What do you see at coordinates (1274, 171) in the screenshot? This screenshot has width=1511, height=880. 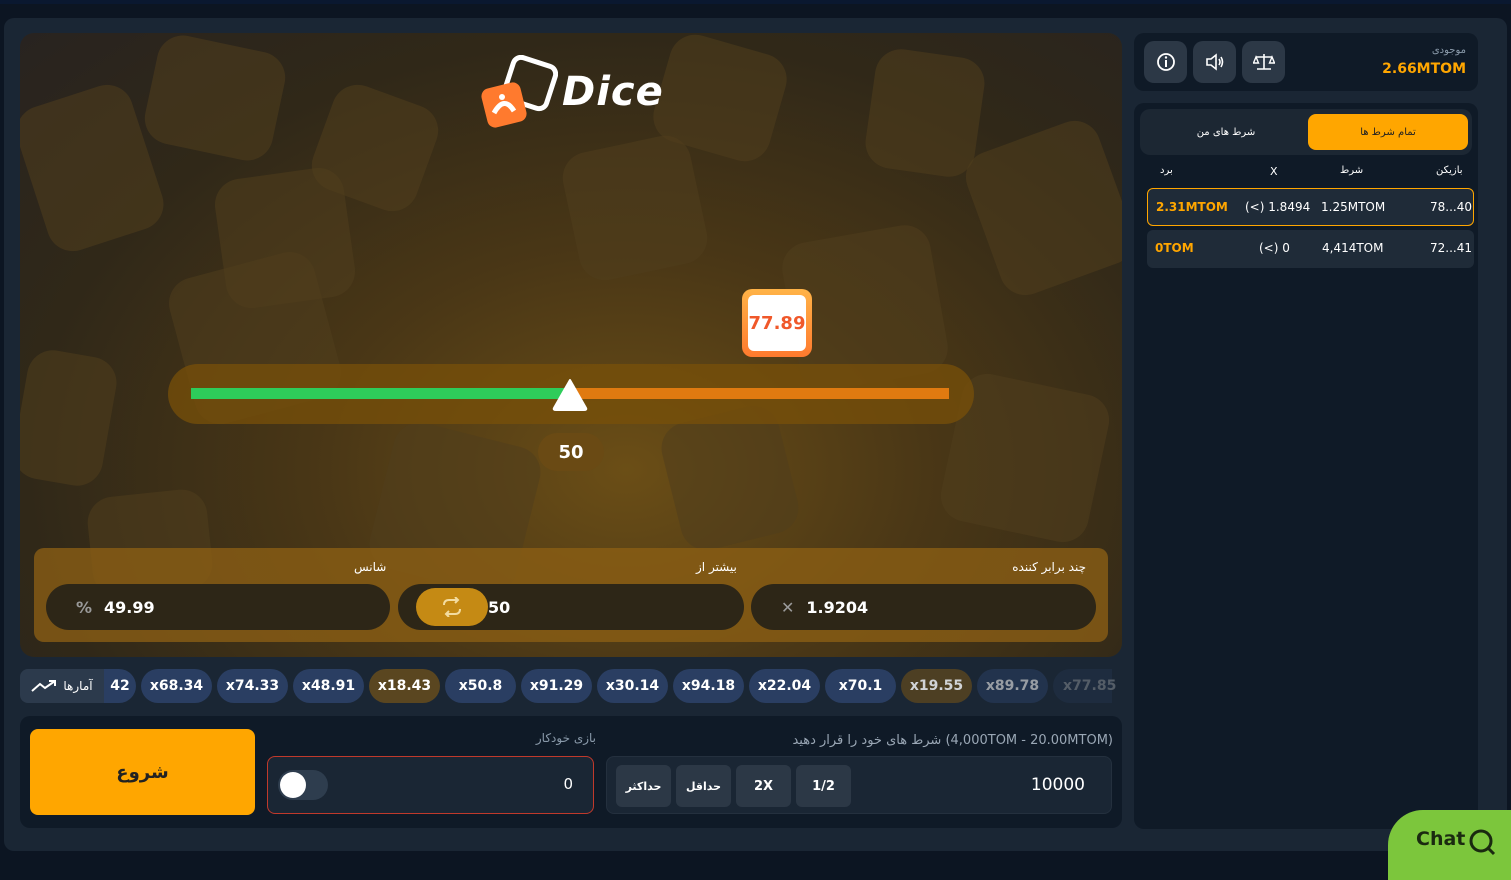 I see `col-header-x: X` at bounding box center [1274, 171].